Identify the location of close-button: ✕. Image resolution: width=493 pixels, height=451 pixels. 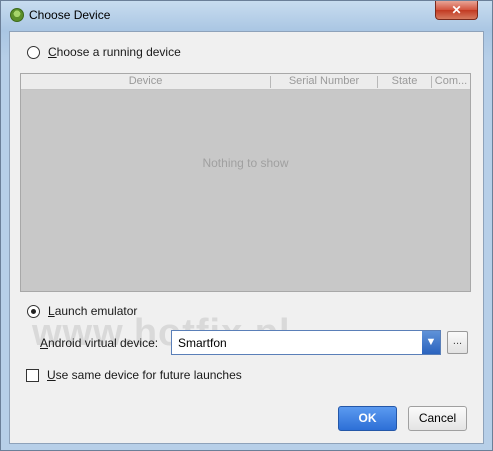
(456, 10).